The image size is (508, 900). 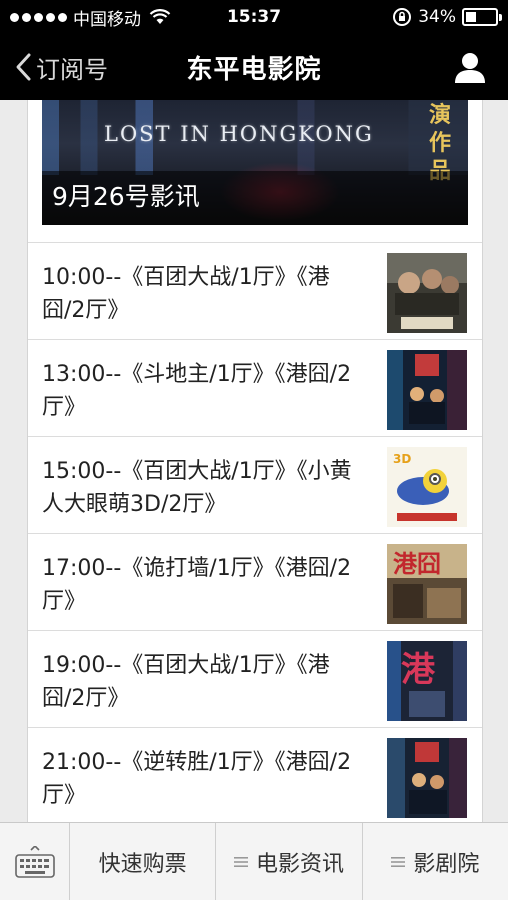 What do you see at coordinates (197, 779) in the screenshot?
I see `schedule-item-text: 21:00--《逆转胜/1厅》《港囧/2厅》` at bounding box center [197, 779].